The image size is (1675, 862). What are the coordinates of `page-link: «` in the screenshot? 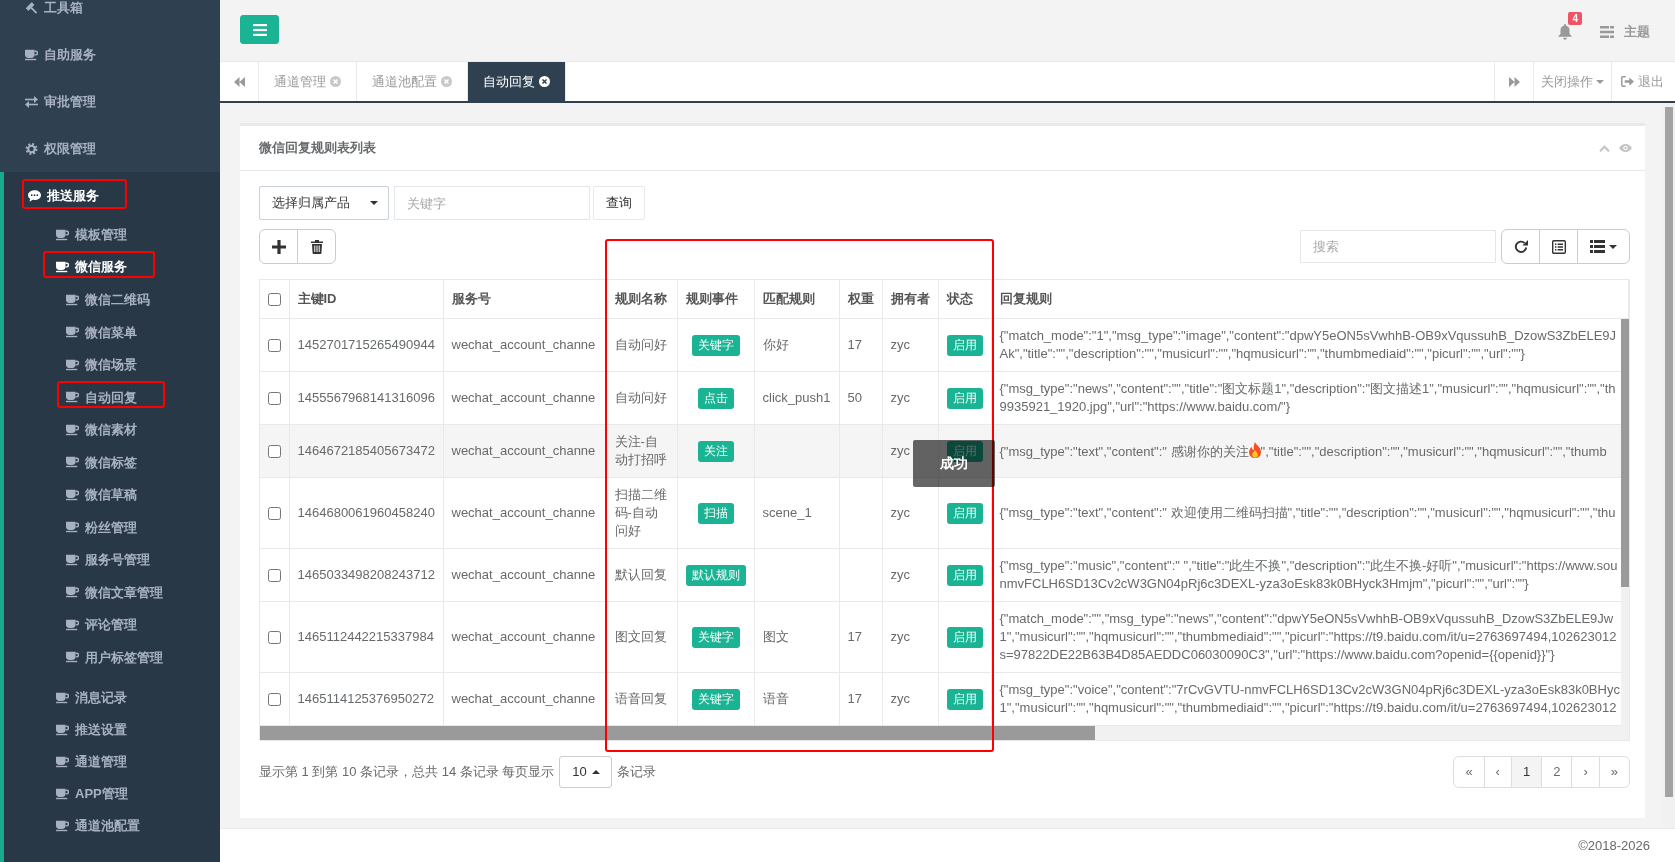 It's located at (1469, 772).